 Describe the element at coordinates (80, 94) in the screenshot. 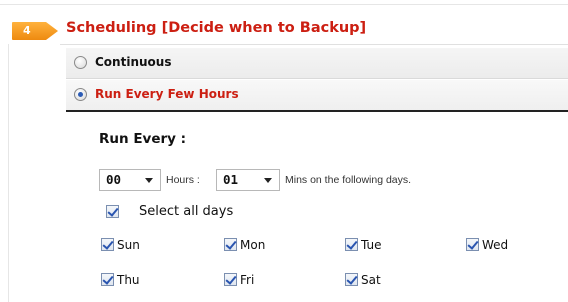

I see `radio-run-every-icon` at that location.